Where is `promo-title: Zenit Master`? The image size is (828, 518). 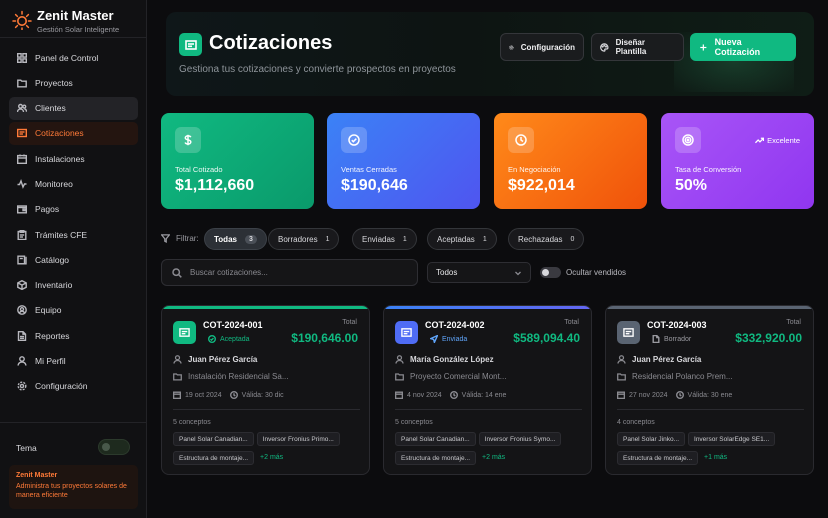
promo-title: Zenit Master is located at coordinates (37, 475).